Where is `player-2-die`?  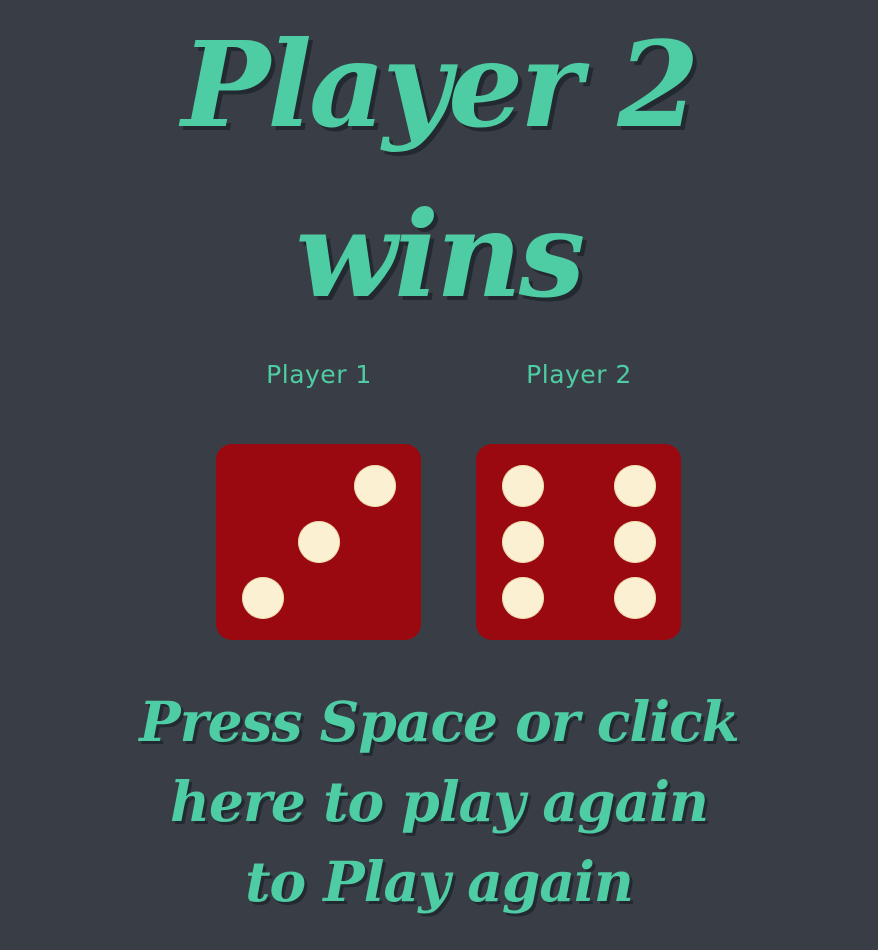 player-2-die is located at coordinates (578, 542).